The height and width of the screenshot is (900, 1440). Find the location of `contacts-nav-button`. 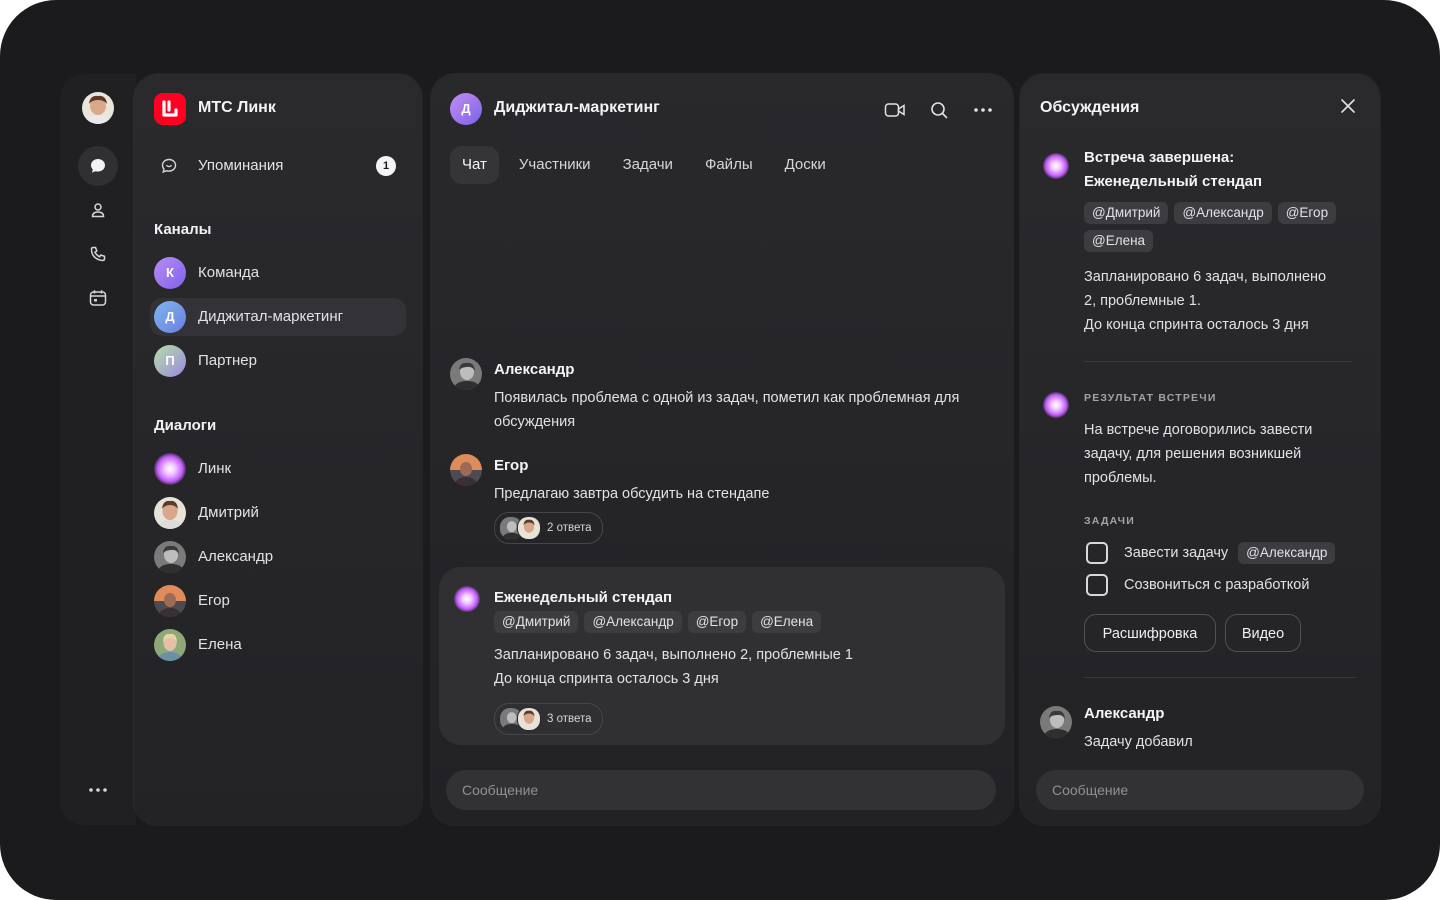

contacts-nav-button is located at coordinates (98, 210).